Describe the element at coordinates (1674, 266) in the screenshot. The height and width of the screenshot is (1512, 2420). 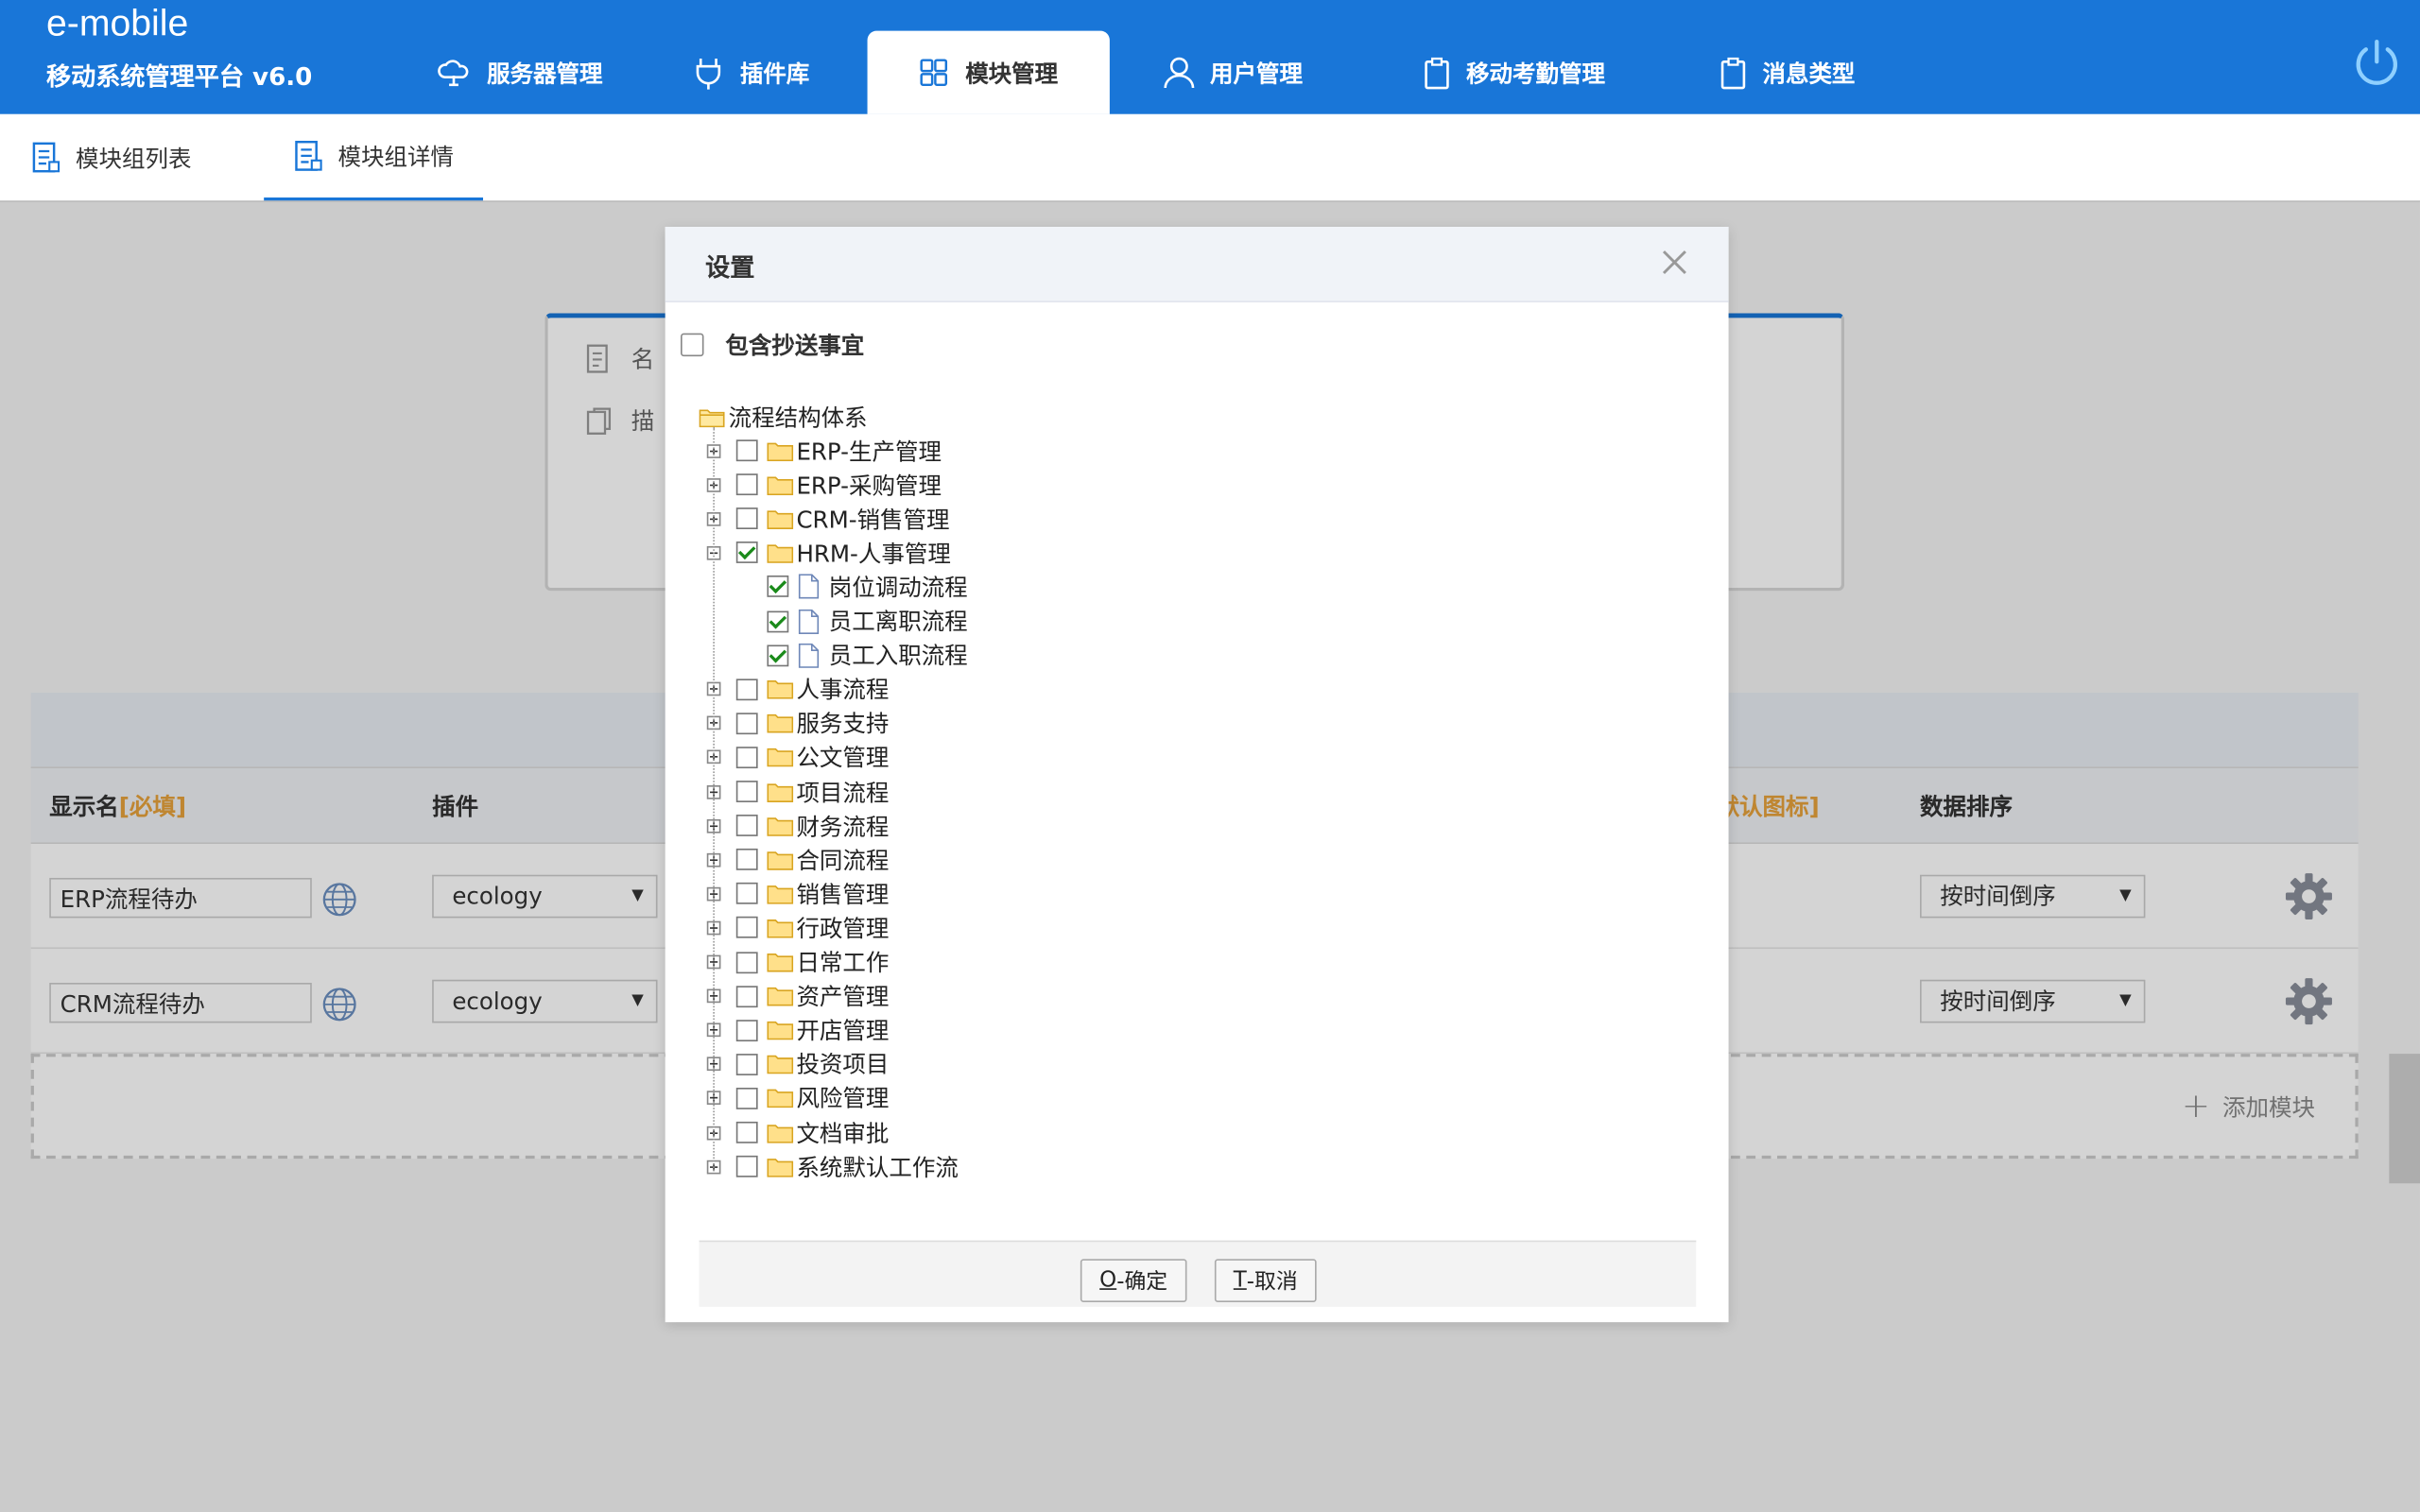
I see `close-button` at that location.